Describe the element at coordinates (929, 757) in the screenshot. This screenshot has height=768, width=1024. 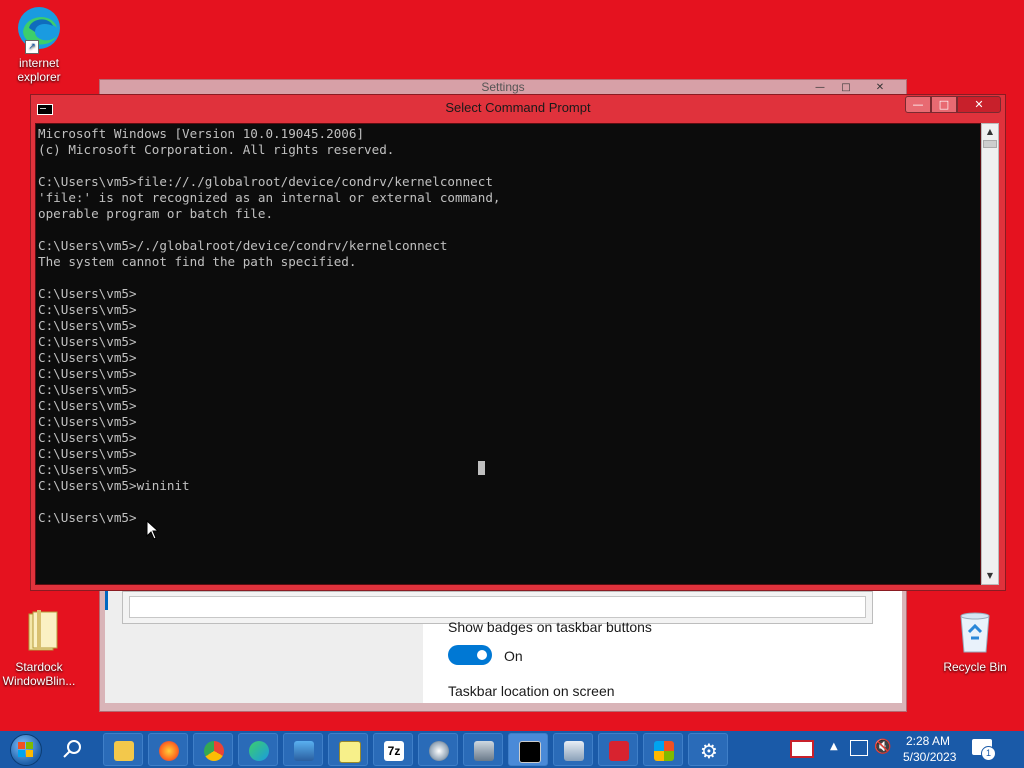
I see `clock-date: 5/30/2023` at that location.